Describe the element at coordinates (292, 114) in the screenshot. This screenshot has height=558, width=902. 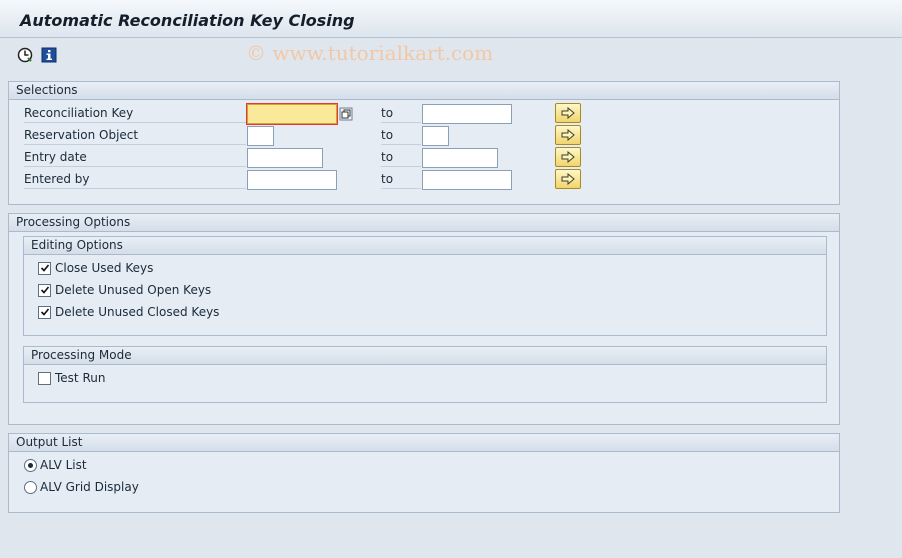
I see `reconciliation-key-from-field` at that location.